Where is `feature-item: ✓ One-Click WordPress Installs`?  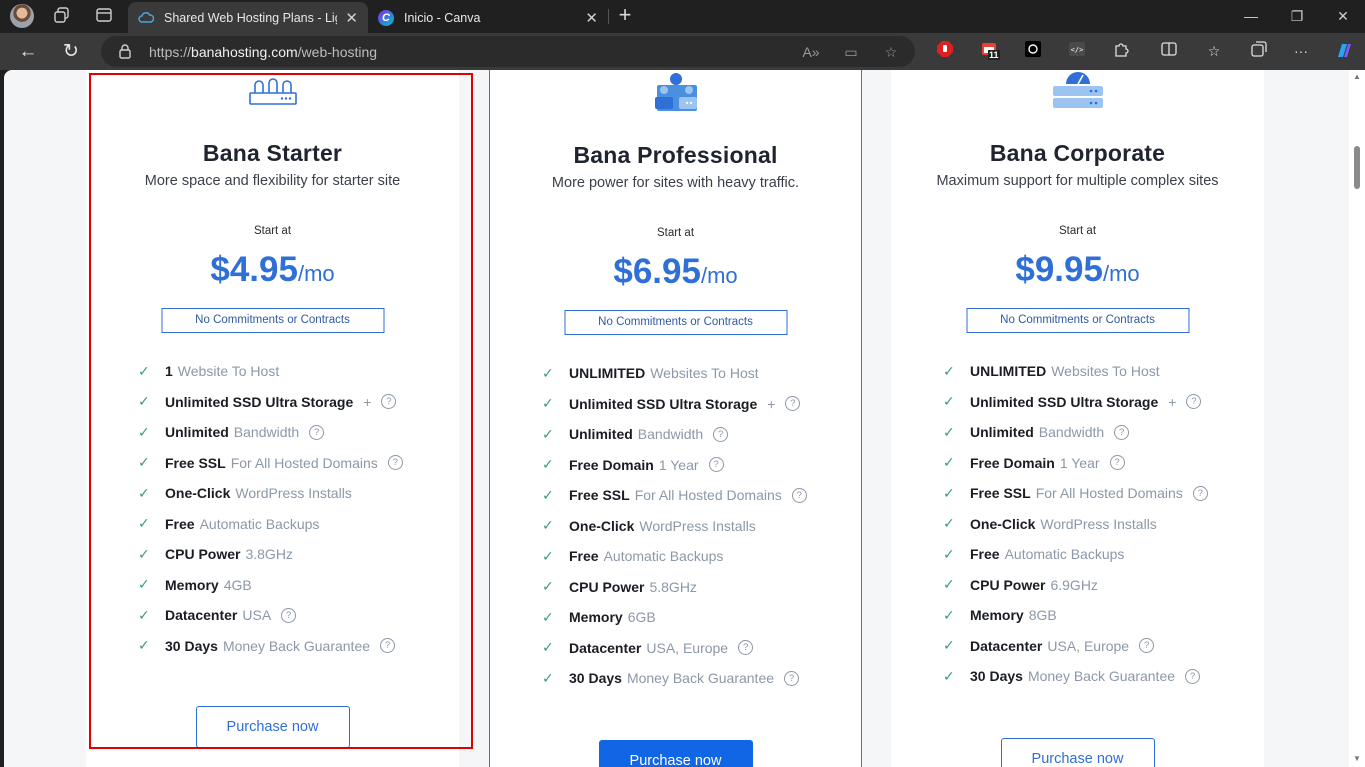
feature-item: ✓ One-Click WordPress Installs is located at coordinates (692, 526).